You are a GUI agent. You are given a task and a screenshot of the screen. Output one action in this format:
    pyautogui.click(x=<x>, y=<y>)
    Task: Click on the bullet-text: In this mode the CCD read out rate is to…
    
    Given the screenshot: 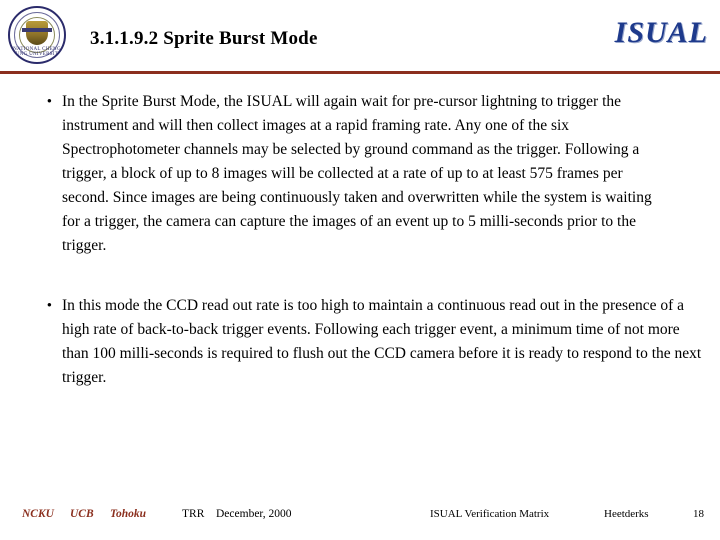 What is the action you would take?
    pyautogui.click(x=382, y=341)
    